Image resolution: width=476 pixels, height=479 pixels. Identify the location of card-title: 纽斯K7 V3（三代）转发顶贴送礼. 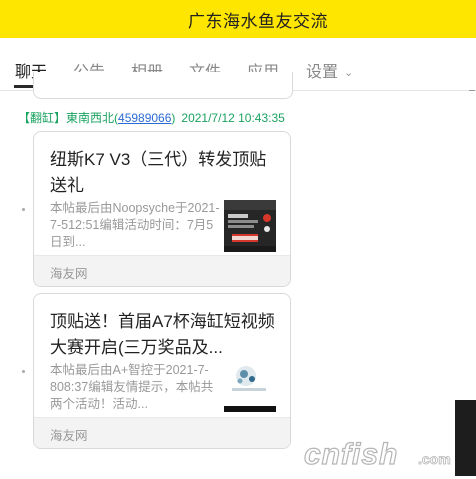
(158, 172).